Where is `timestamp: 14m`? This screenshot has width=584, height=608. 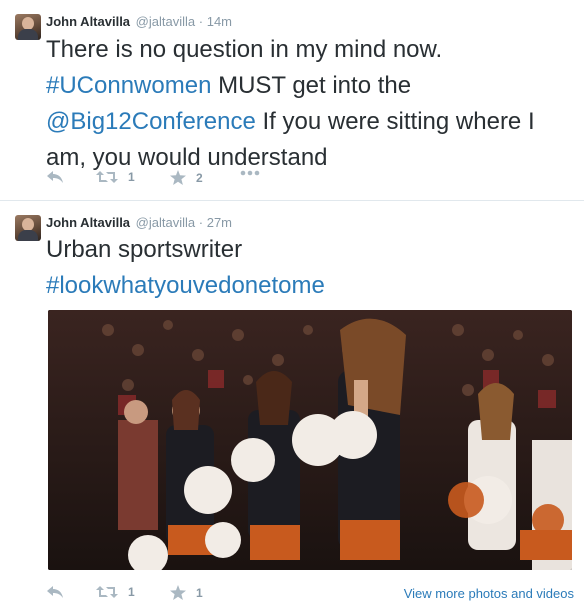 timestamp: 14m is located at coordinates (219, 21).